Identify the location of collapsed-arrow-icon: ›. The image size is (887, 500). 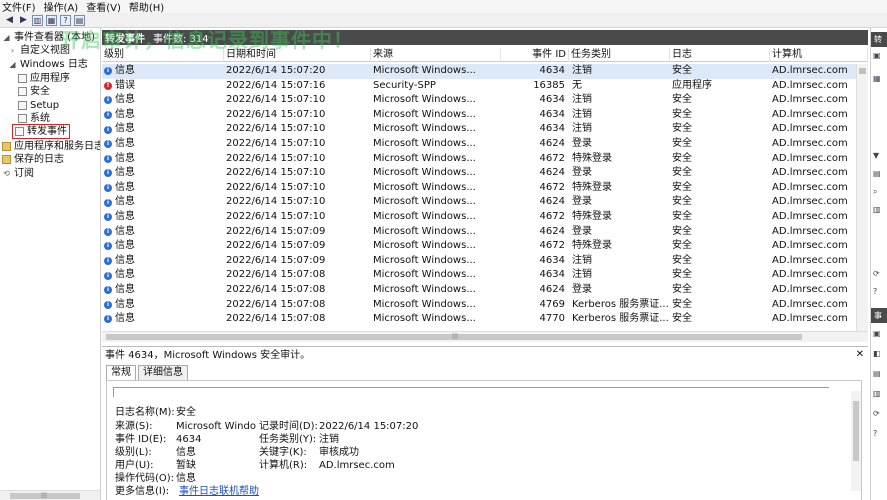
(12, 50).